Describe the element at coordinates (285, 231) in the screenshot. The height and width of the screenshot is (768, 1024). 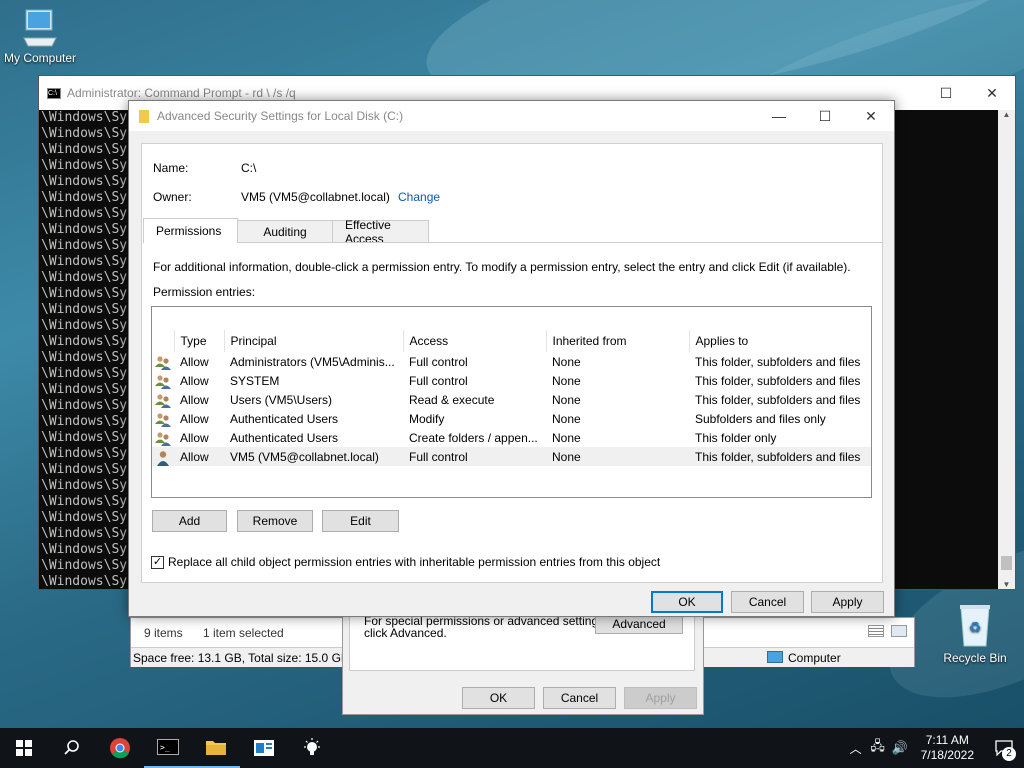
I see `tab-auditing: Auditing` at that location.